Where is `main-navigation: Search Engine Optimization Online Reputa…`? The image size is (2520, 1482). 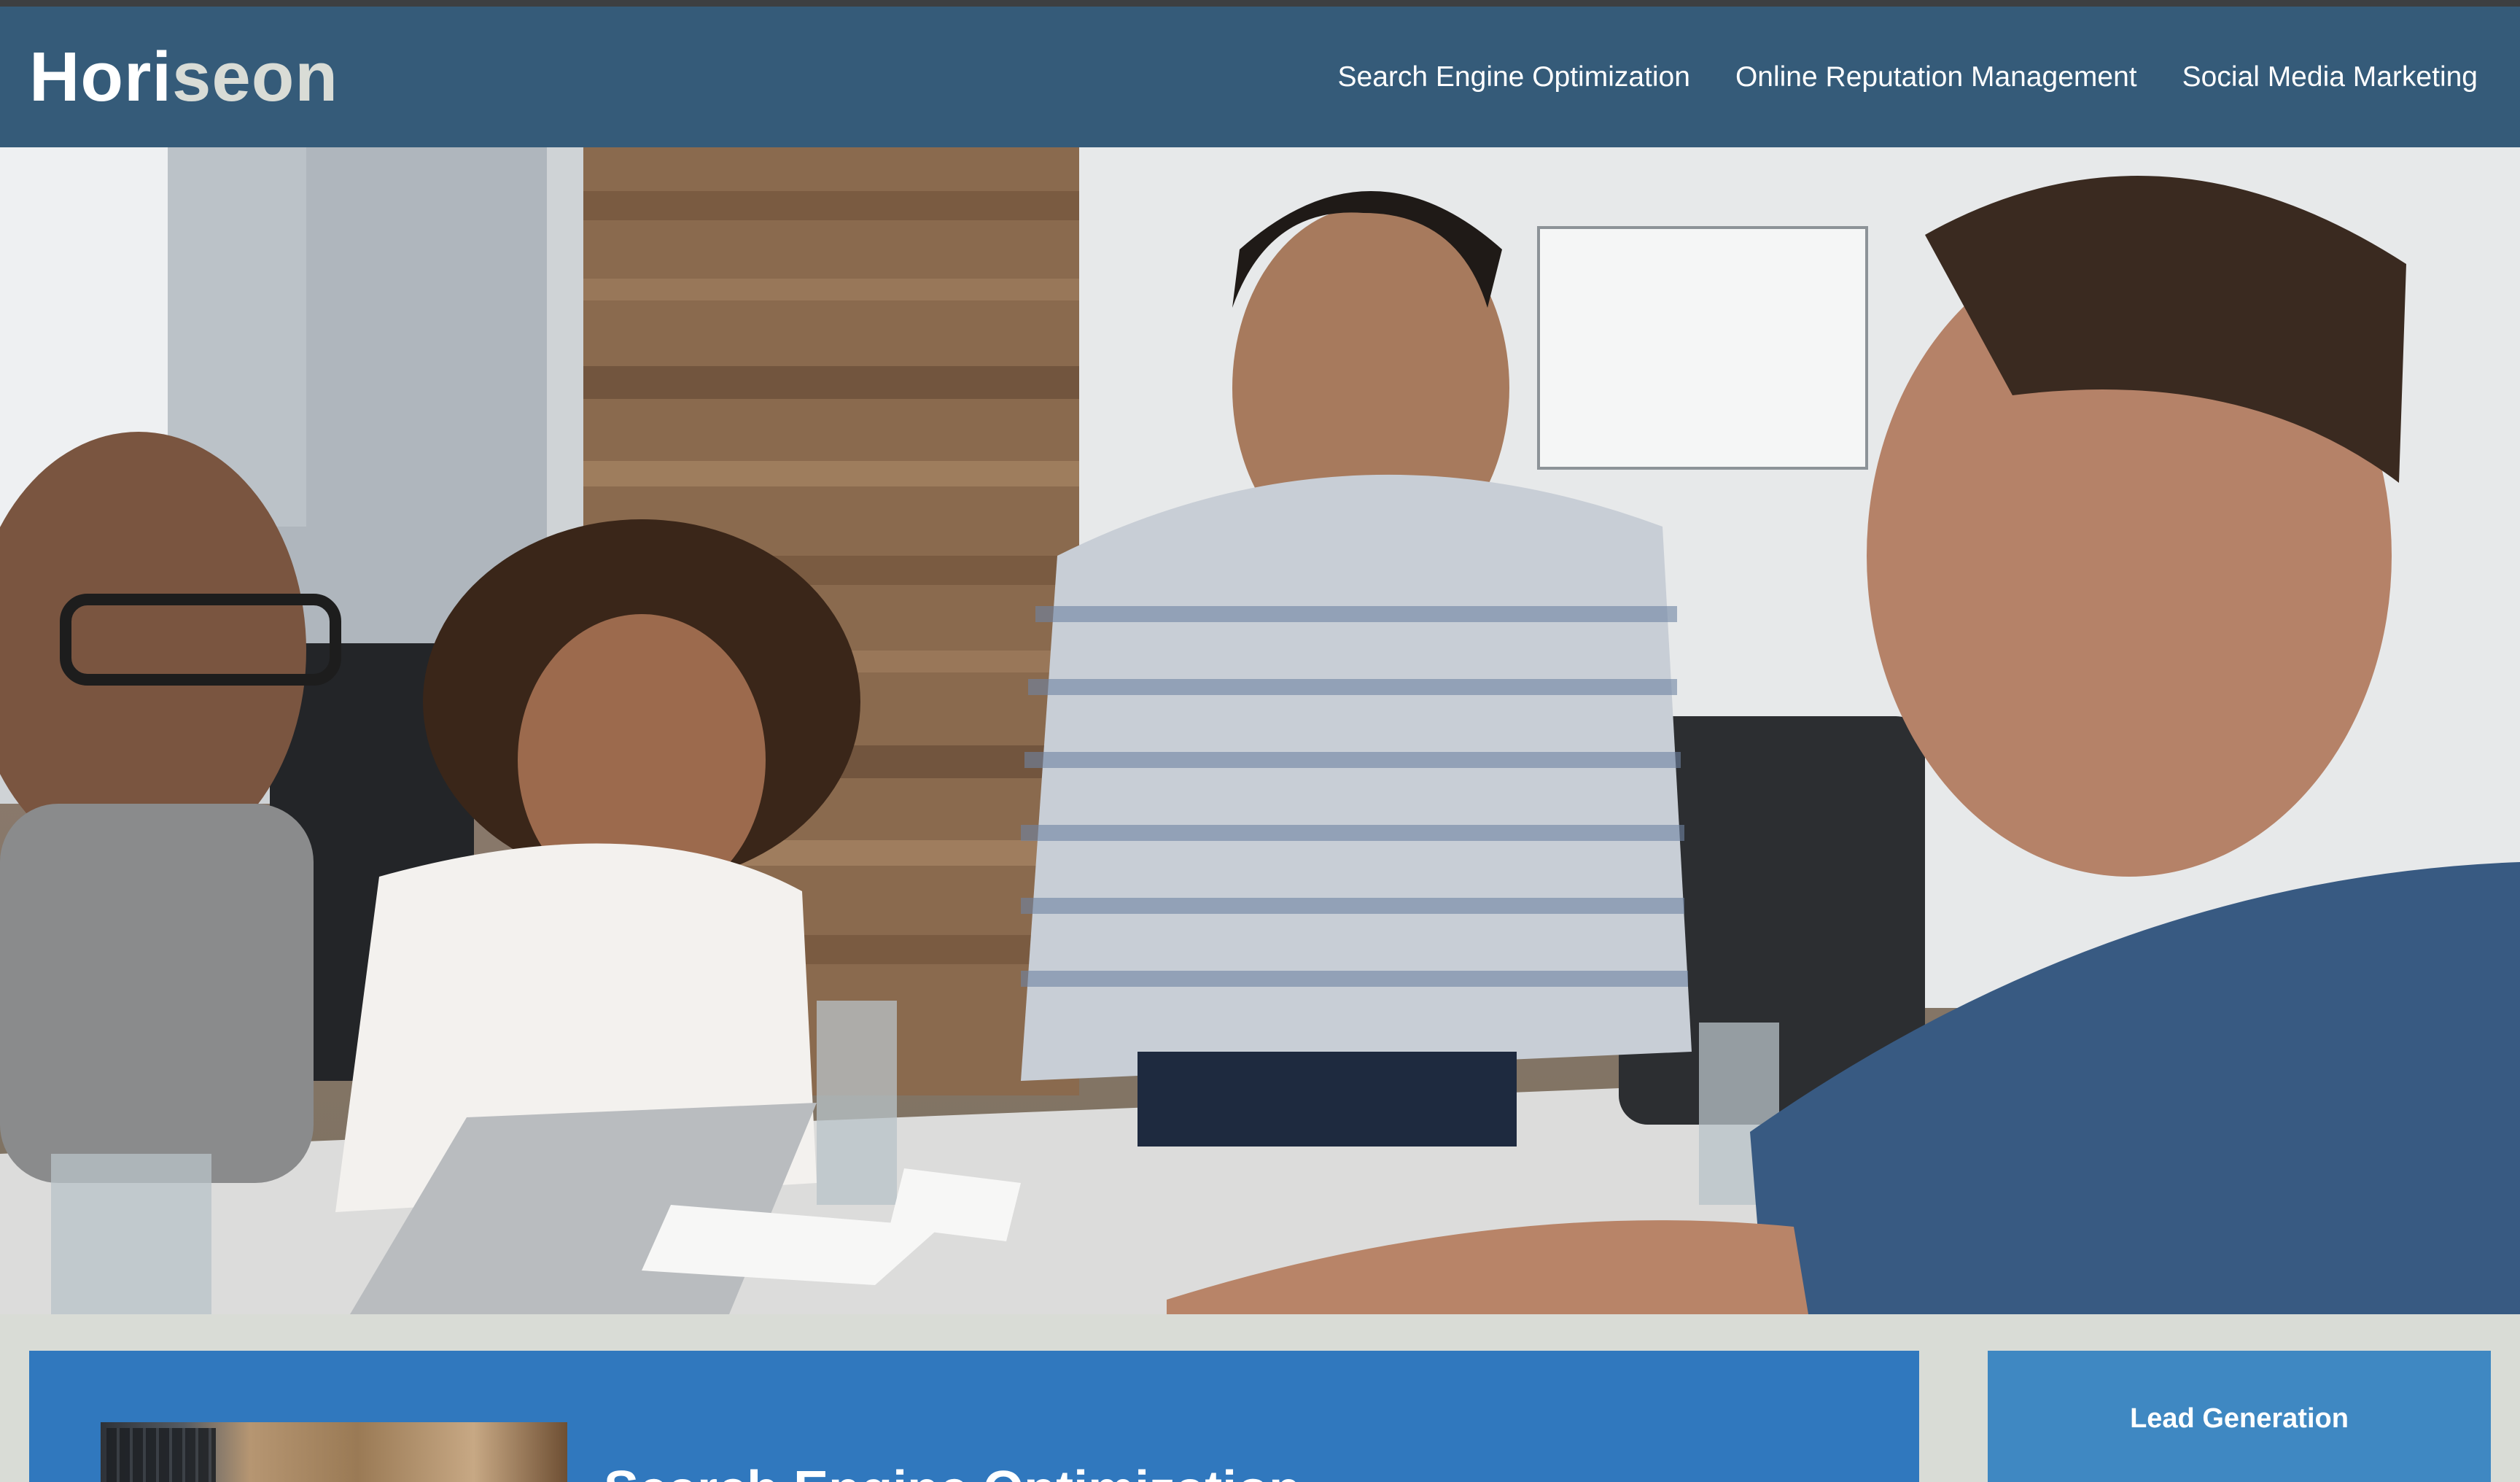 main-navigation: Search Engine Optimization Online Reputa… is located at coordinates (1908, 77).